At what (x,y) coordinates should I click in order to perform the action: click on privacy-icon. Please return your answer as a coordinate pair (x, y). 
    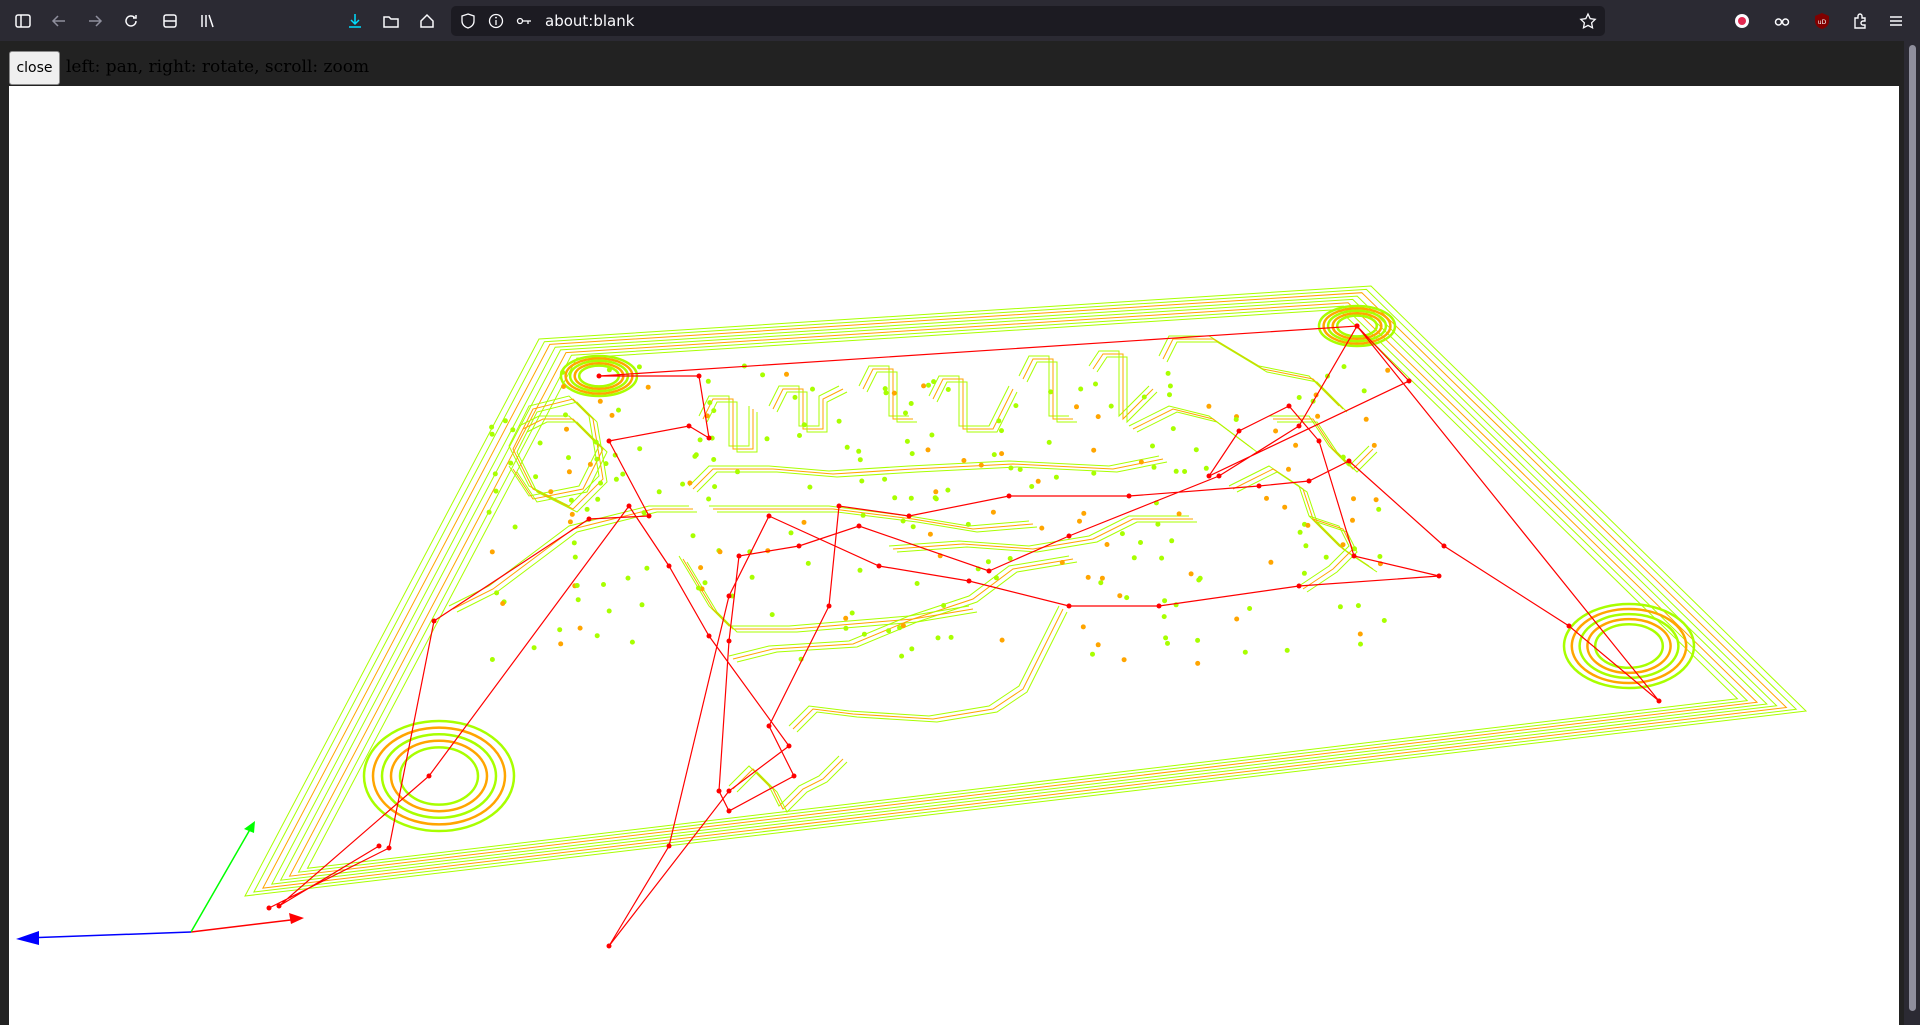
    Looking at the image, I should click on (1782, 21).